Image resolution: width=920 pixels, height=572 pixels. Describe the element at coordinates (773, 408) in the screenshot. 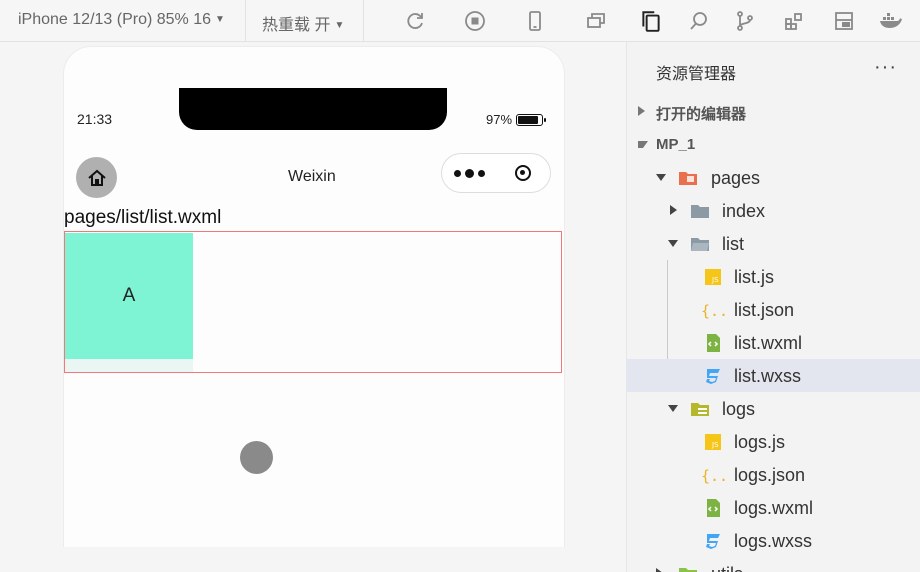

I see `tree-folder-logs: logs` at that location.